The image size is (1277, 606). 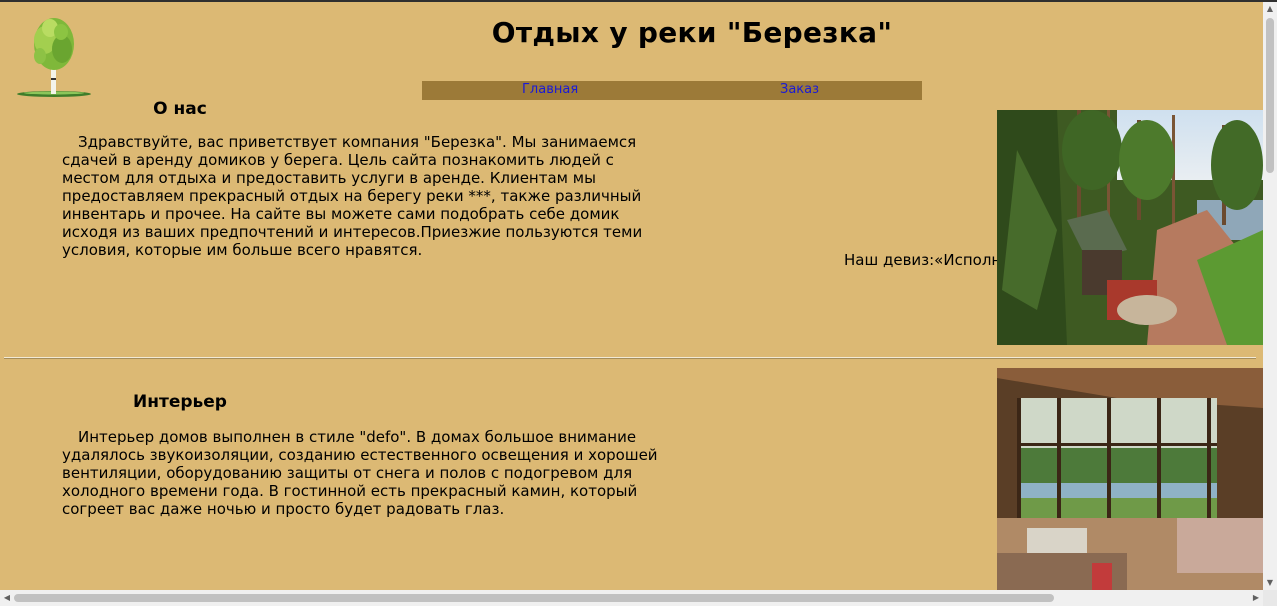 I want to click on scroll-right-icon: ▶, so click(x=1256, y=598).